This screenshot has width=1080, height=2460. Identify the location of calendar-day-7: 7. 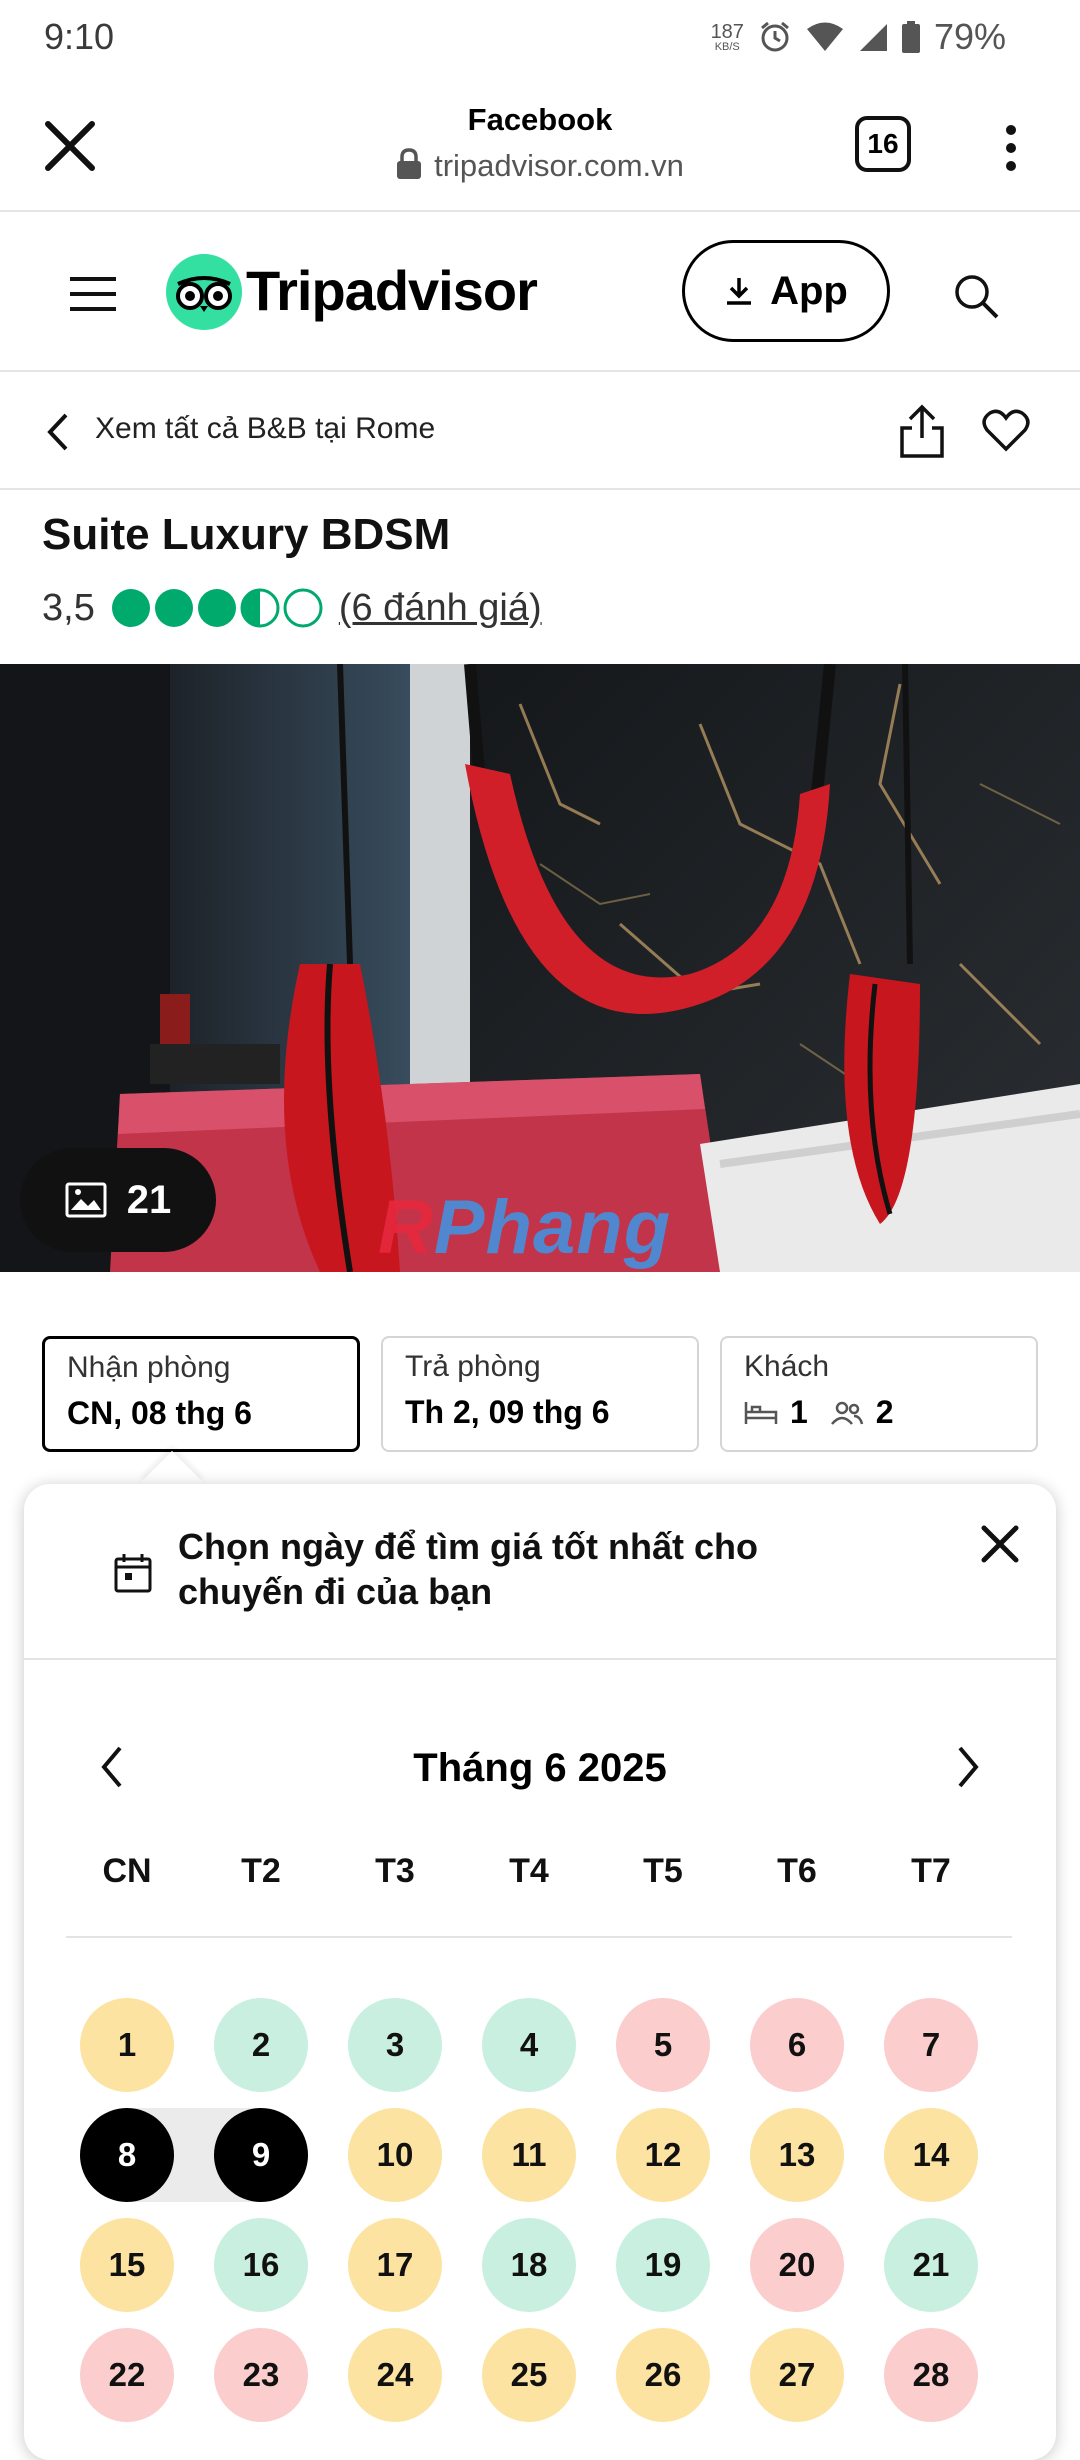
(931, 2045).